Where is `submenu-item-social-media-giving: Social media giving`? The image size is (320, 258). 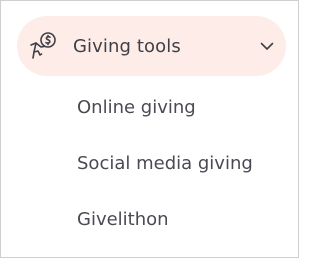 submenu-item-social-media-giving: Social media giving is located at coordinates (165, 177).